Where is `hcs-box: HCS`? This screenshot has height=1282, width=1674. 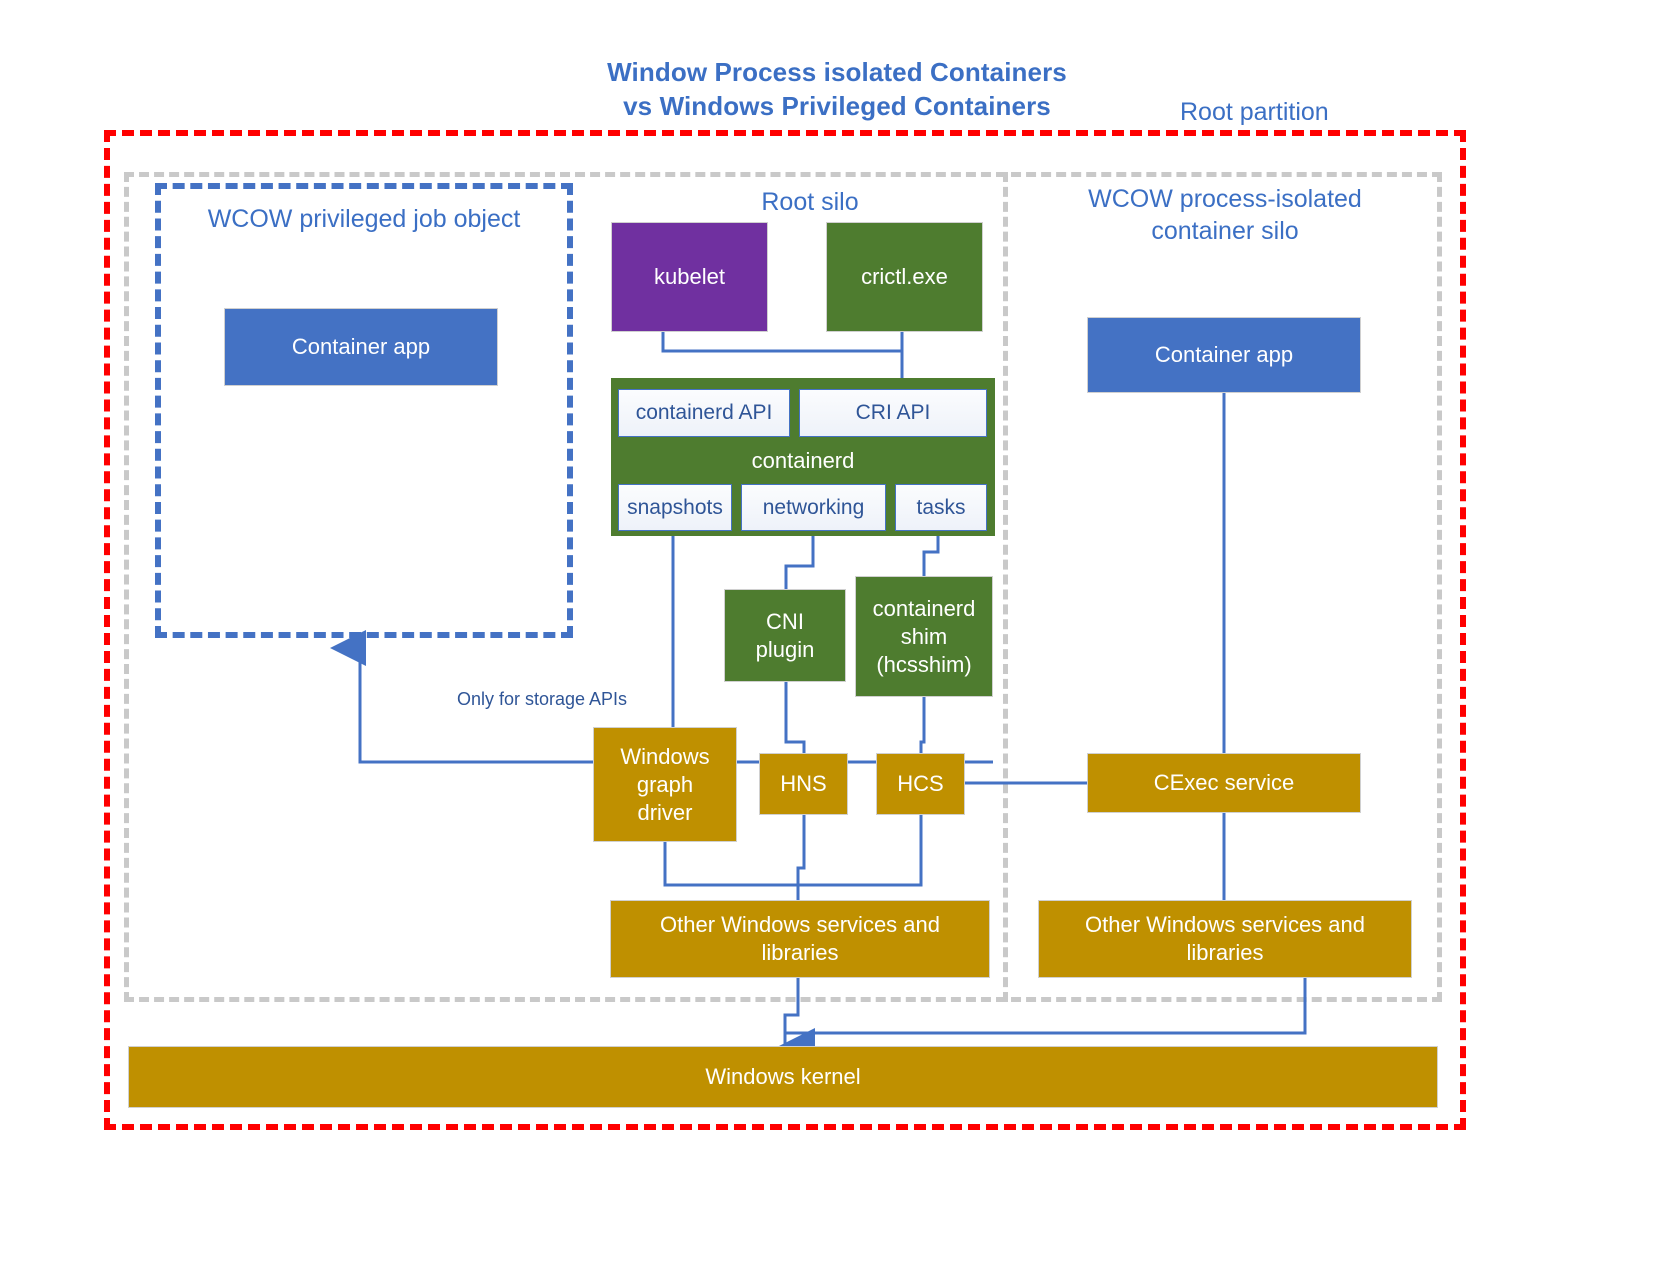 hcs-box: HCS is located at coordinates (920, 784).